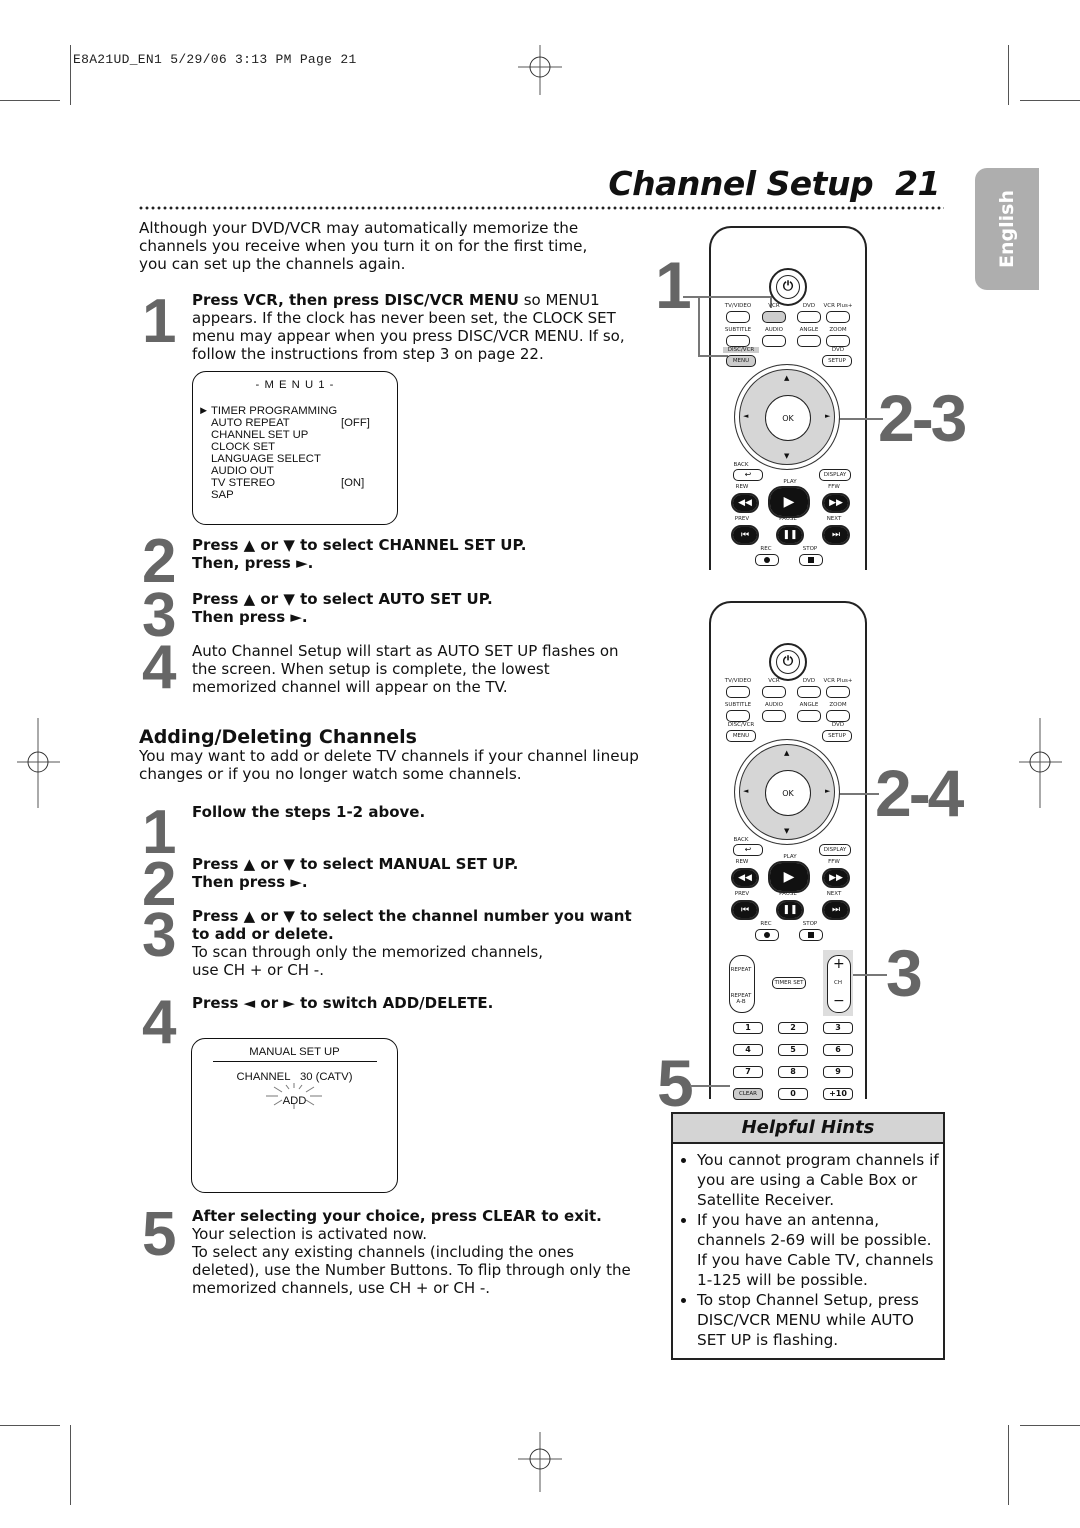 The width and height of the screenshot is (1080, 1528). Describe the element at coordinates (710, 1086) in the screenshot. I see `callout-line` at that location.